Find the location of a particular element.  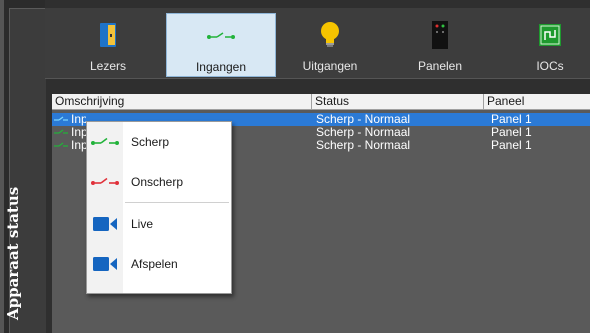

toolbar-button-lezers: Lezers is located at coordinates (108, 45).